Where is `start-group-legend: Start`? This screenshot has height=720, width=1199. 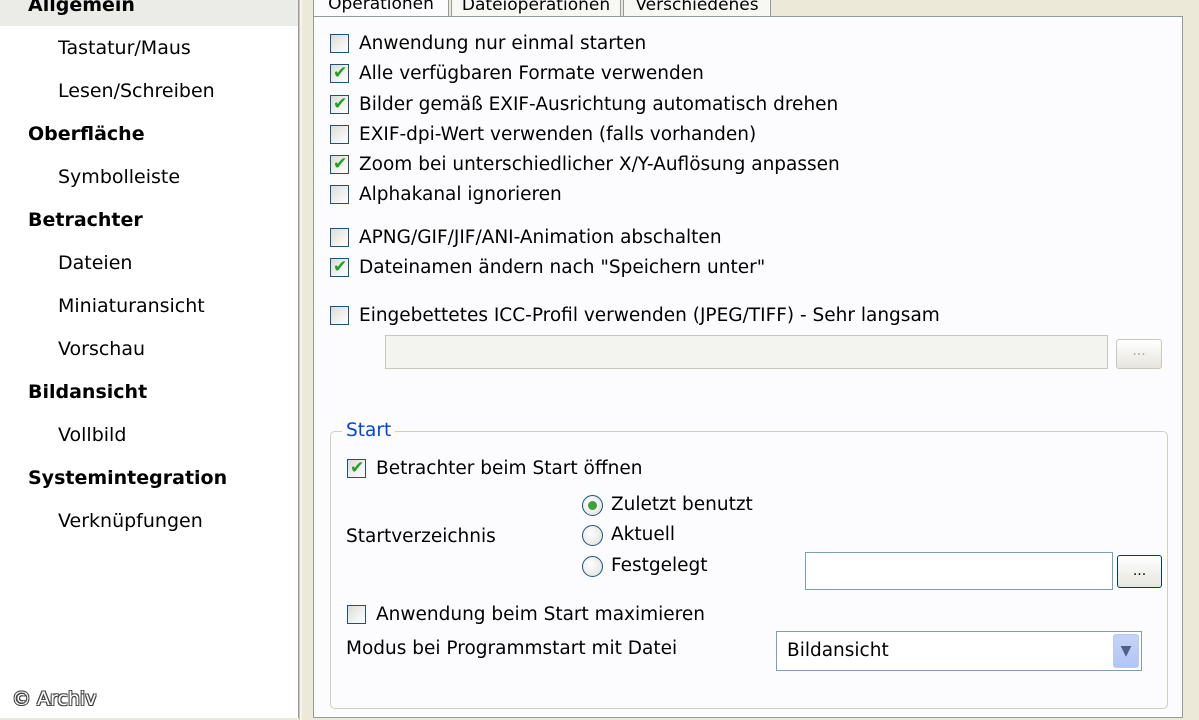 start-group-legend: Start is located at coordinates (369, 431).